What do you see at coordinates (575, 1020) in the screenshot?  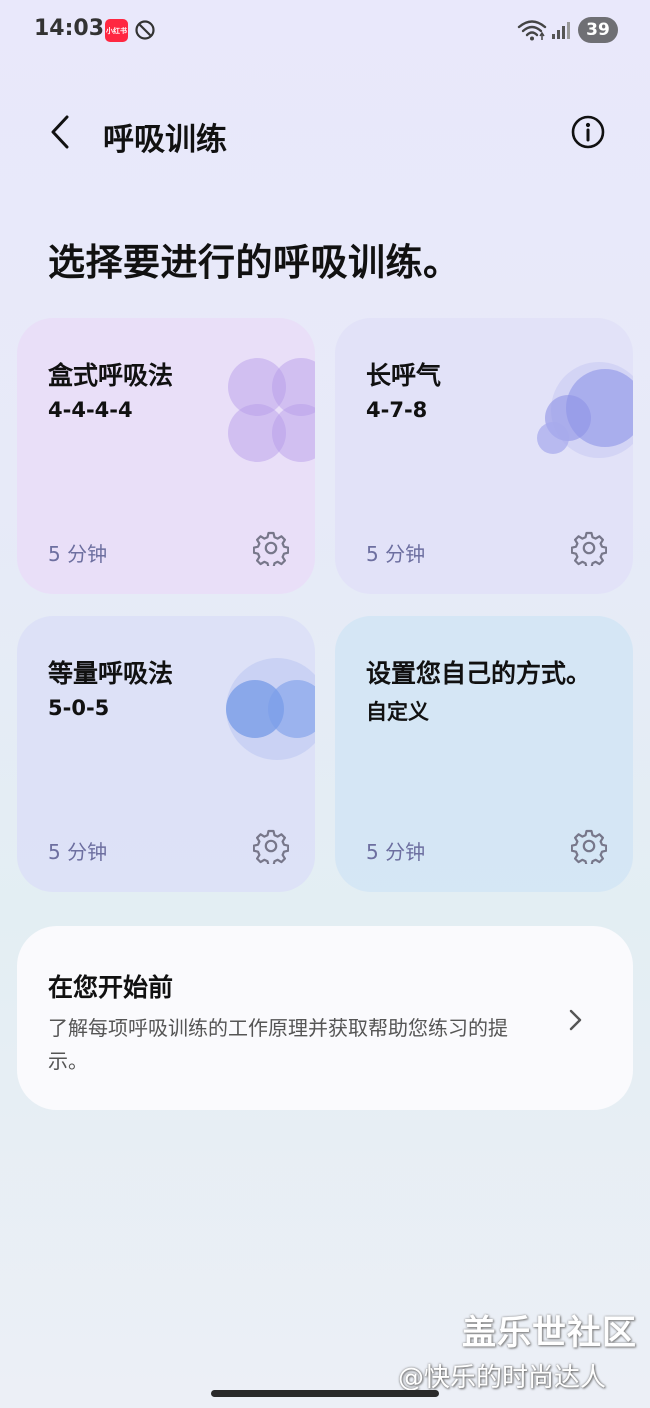 I see `chevron-right-icon` at bounding box center [575, 1020].